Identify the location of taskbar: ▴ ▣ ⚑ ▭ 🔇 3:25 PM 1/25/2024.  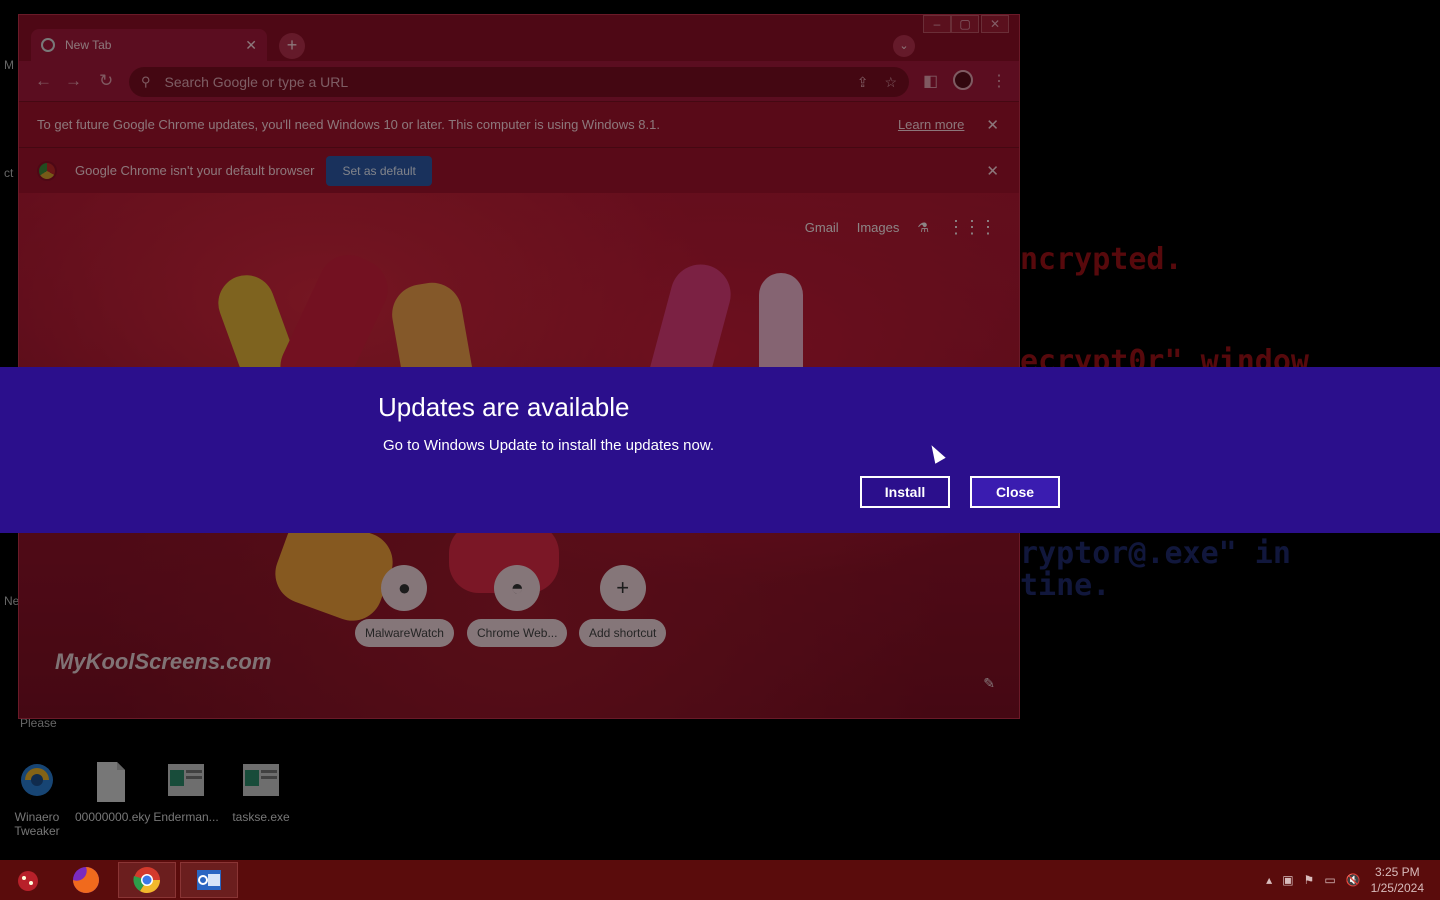
(720, 880).